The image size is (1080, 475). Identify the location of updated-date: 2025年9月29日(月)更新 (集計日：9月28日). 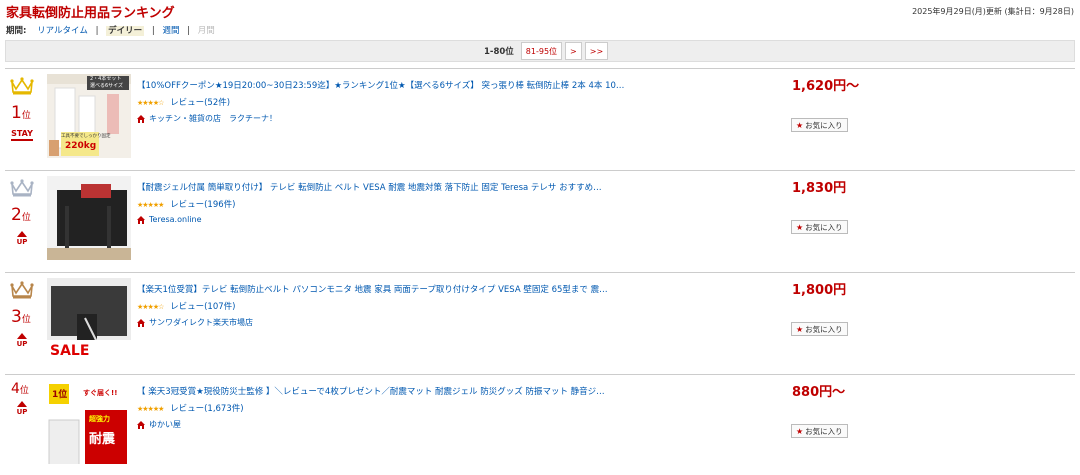
(993, 11).